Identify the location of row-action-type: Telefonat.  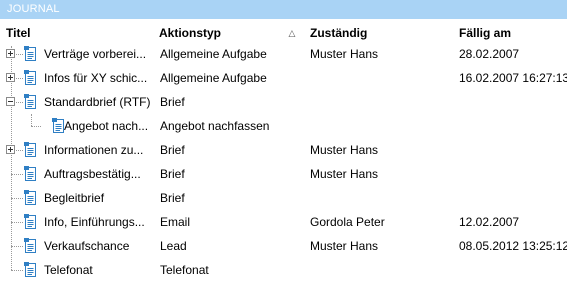
(184, 270).